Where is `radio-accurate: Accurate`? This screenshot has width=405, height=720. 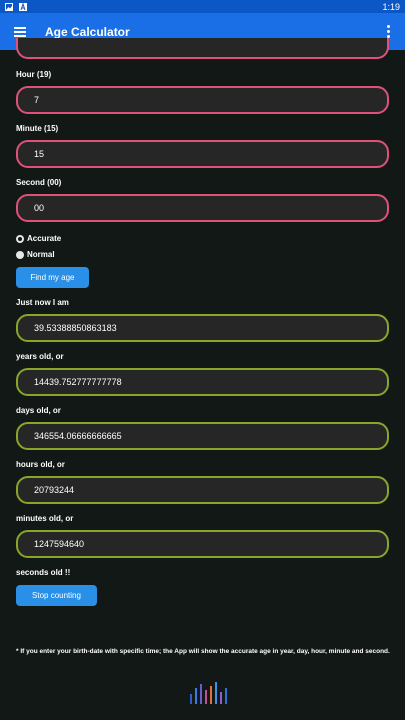
radio-accurate: Accurate is located at coordinates (38, 238).